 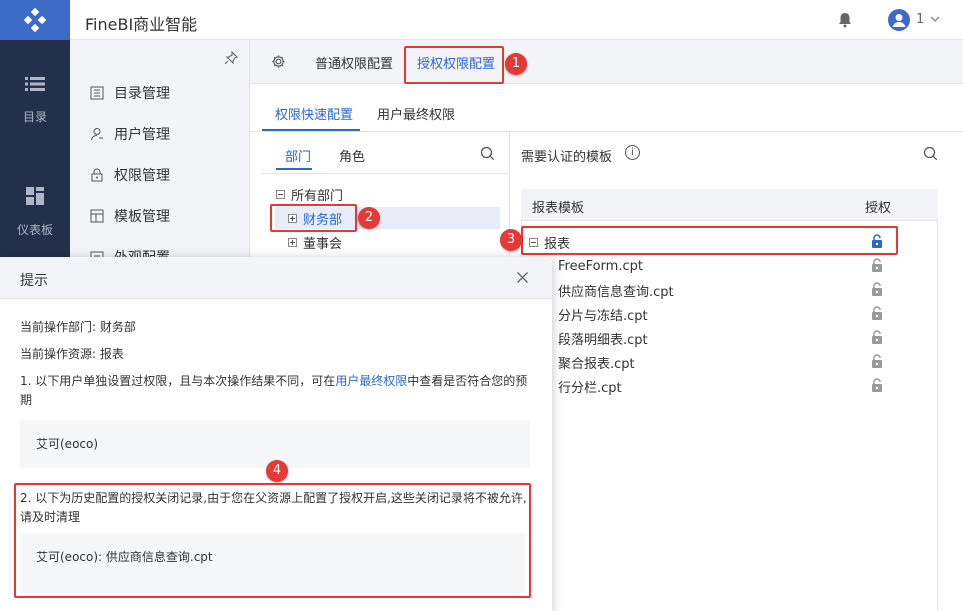 What do you see at coordinates (34, 117) in the screenshot?
I see `leftnav-catalog-label: 目录` at bounding box center [34, 117].